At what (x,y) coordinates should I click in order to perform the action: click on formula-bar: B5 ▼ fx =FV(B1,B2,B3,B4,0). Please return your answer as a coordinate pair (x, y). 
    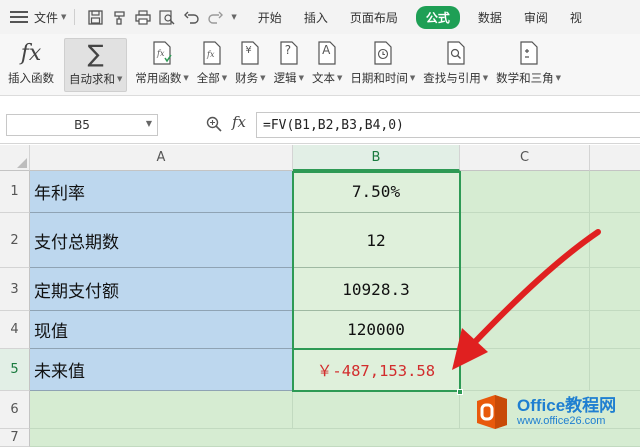
    Looking at the image, I should click on (320, 120).